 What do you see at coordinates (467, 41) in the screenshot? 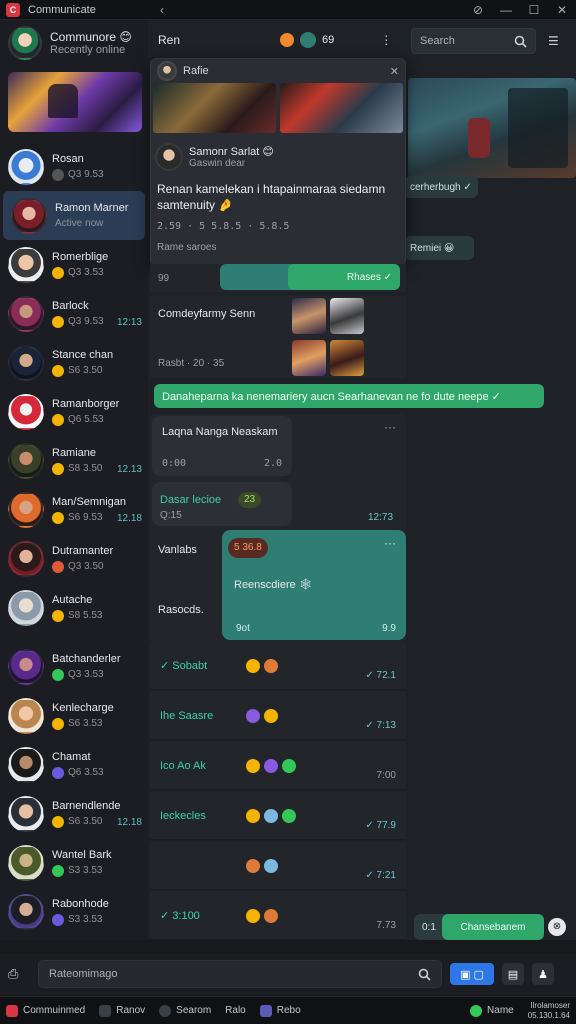
I see `search-input: Search` at bounding box center [467, 41].